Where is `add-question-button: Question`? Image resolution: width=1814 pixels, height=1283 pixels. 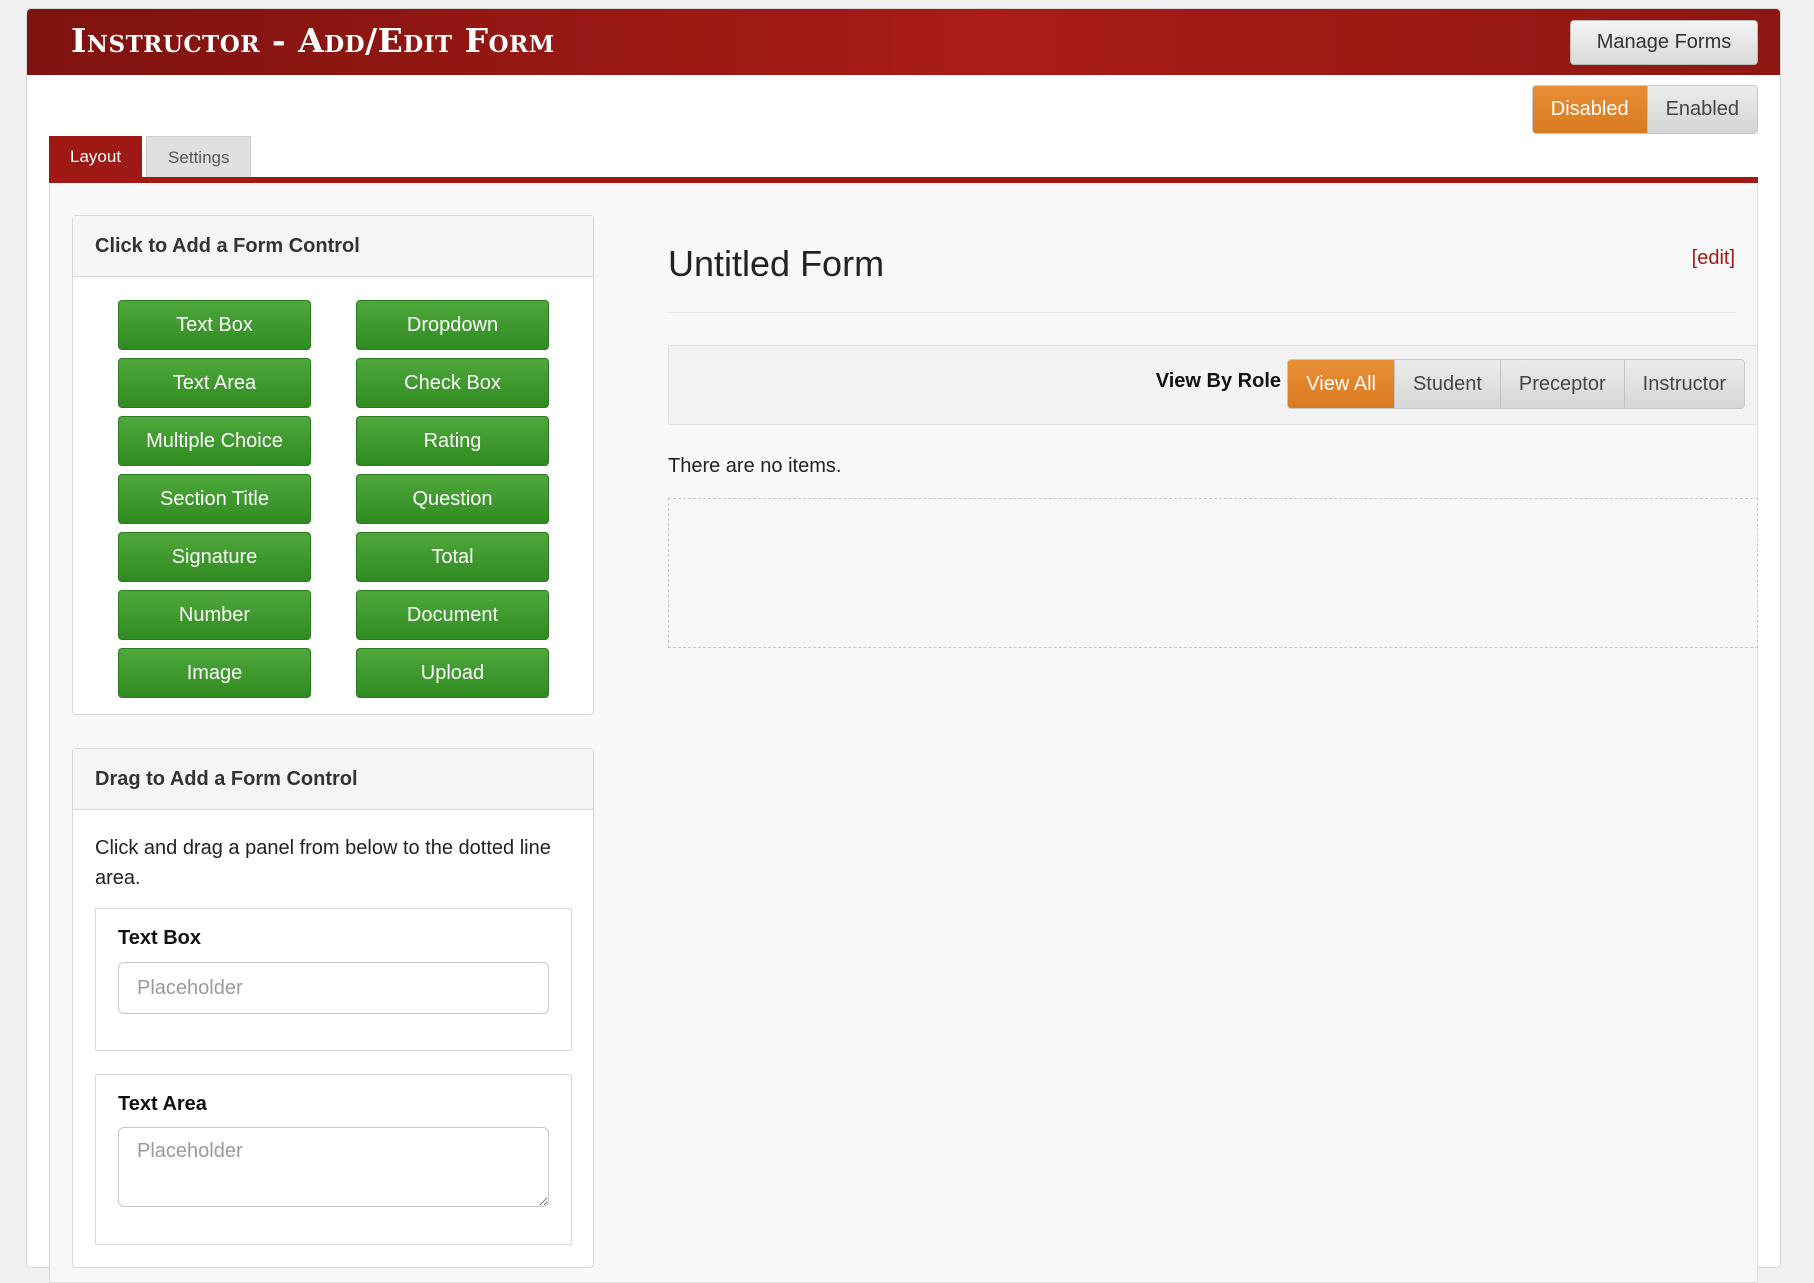
add-question-button: Question is located at coordinates (452, 499).